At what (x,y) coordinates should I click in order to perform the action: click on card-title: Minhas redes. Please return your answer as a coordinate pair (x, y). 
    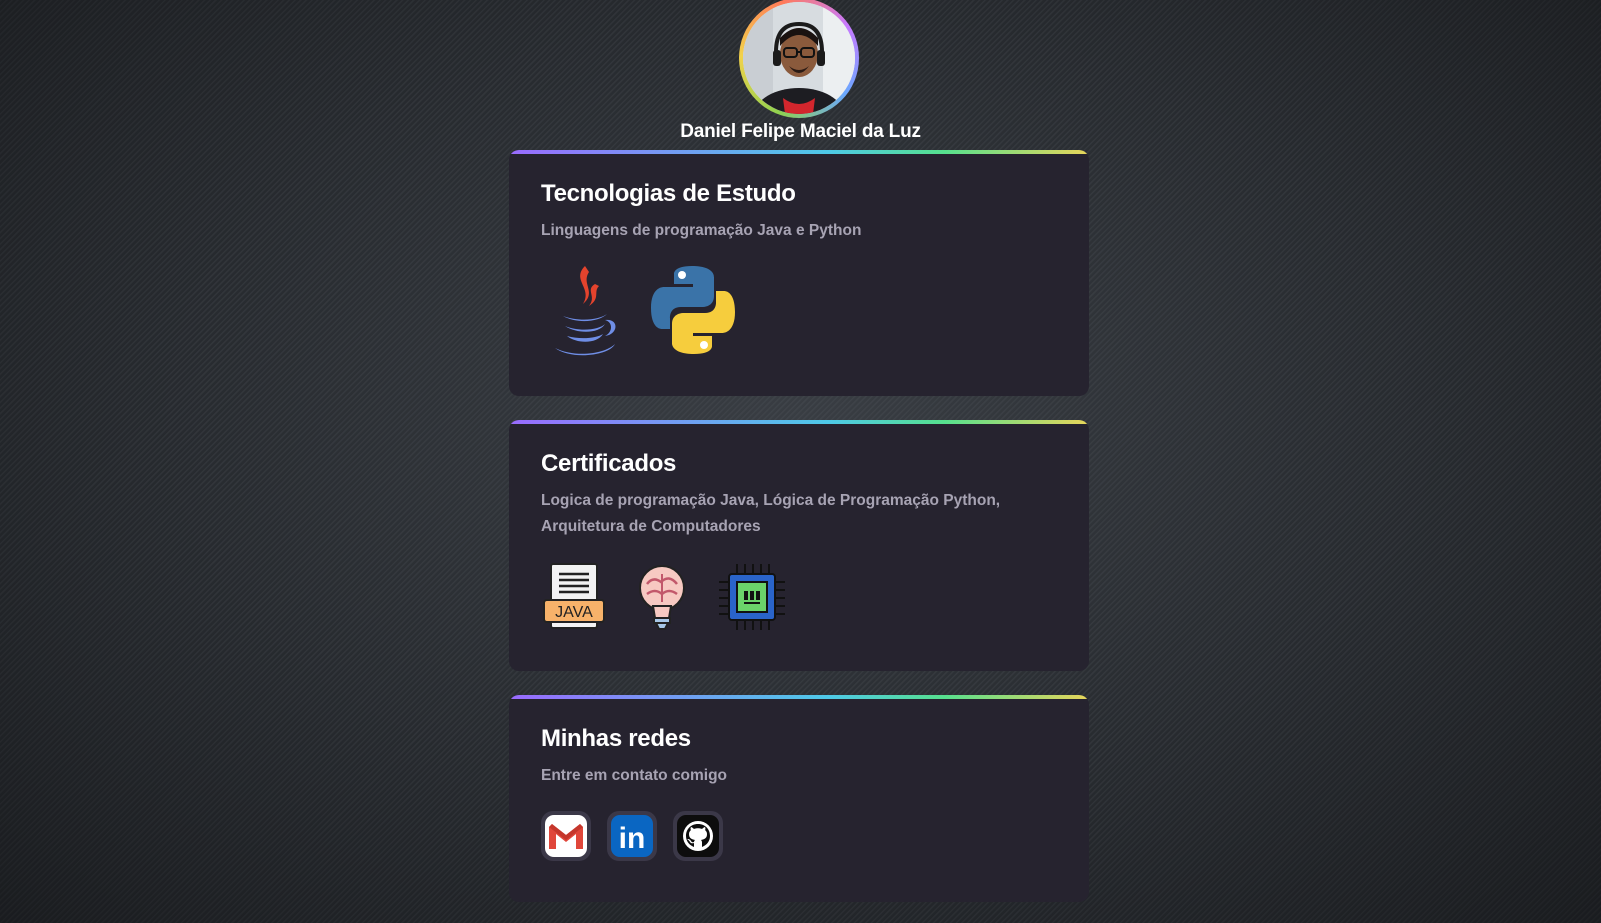
    Looking at the image, I should click on (616, 738).